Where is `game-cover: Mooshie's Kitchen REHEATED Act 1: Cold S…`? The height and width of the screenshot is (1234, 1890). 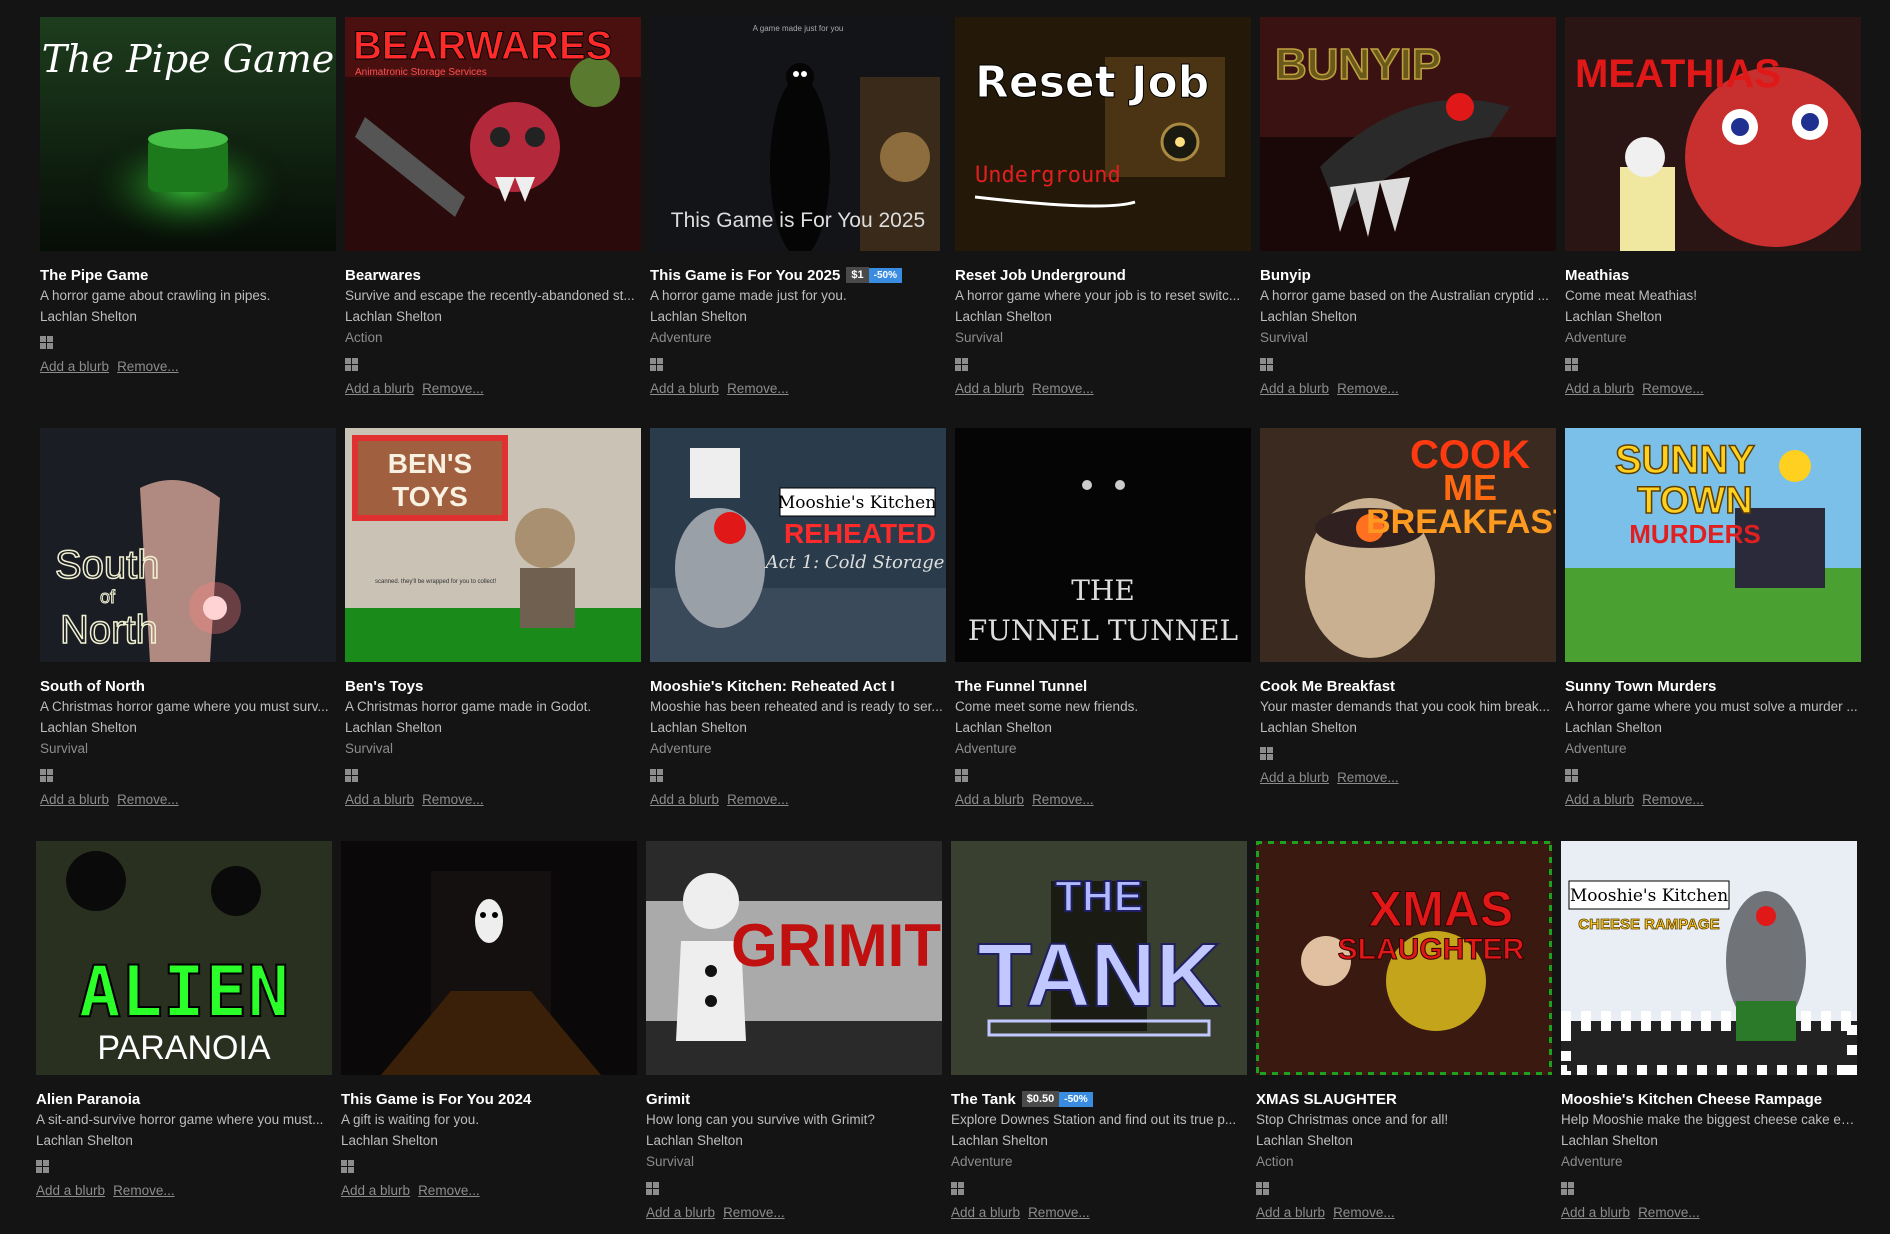
game-cover: Mooshie's Kitchen REHEATED Act 1: Cold S… is located at coordinates (798, 545).